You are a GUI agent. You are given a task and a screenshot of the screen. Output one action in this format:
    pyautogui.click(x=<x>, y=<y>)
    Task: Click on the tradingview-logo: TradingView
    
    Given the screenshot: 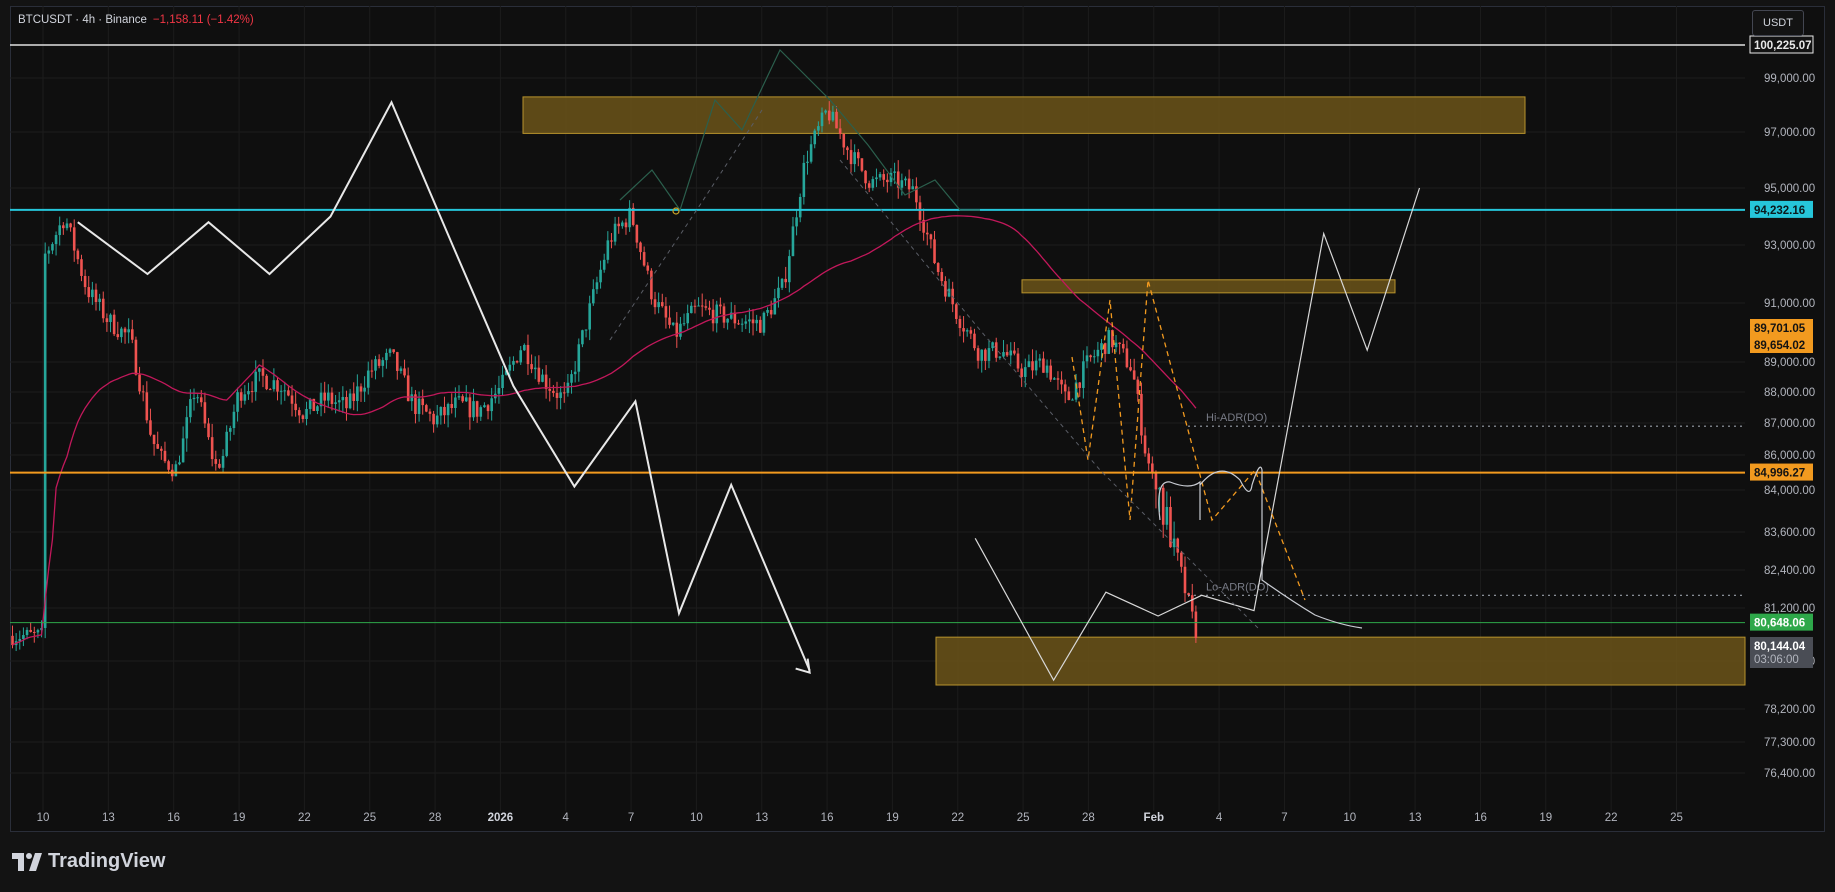 What is the action you would take?
    pyautogui.click(x=88, y=861)
    